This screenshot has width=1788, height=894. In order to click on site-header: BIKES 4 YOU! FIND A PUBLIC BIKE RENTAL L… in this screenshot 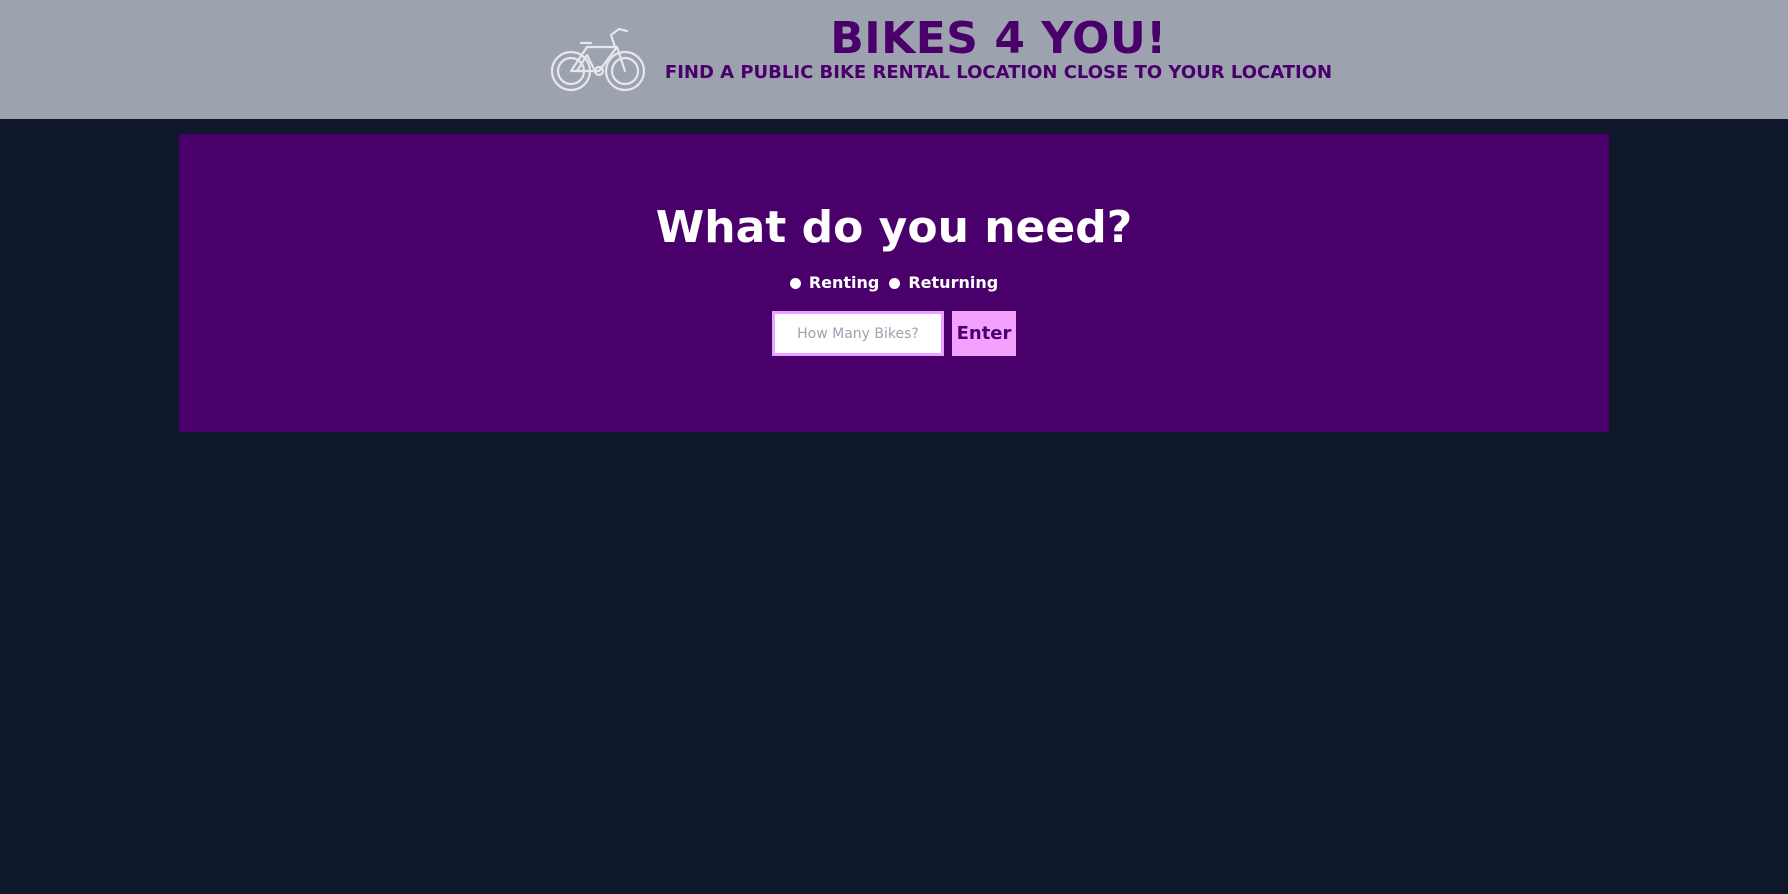, I will do `click(894, 59)`.